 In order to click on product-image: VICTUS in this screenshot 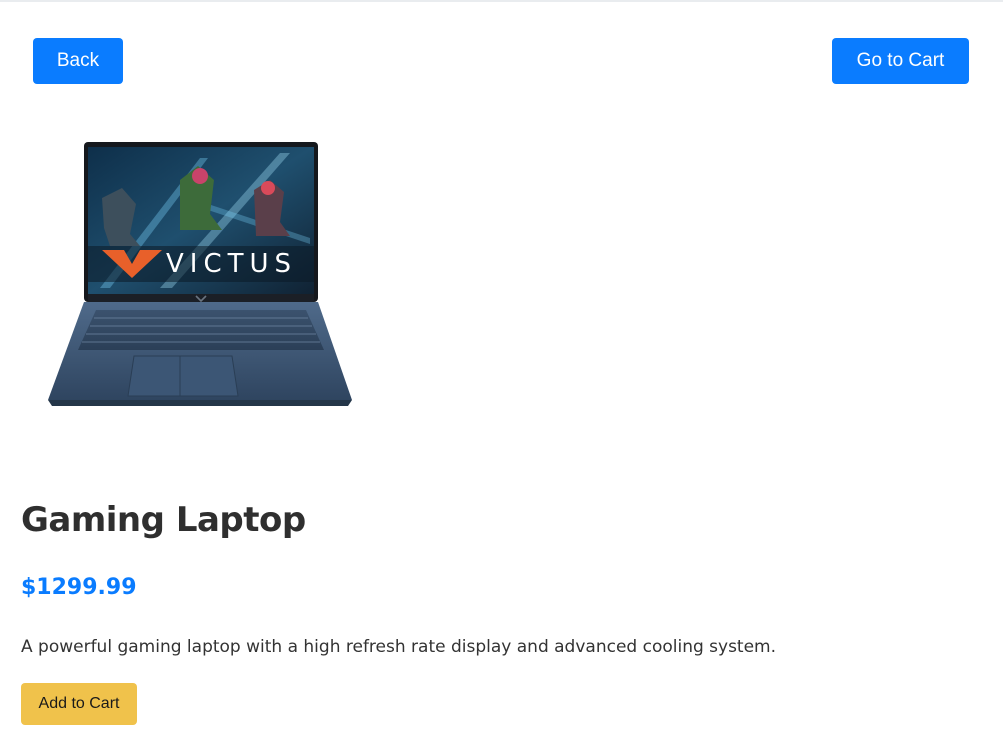, I will do `click(200, 274)`.